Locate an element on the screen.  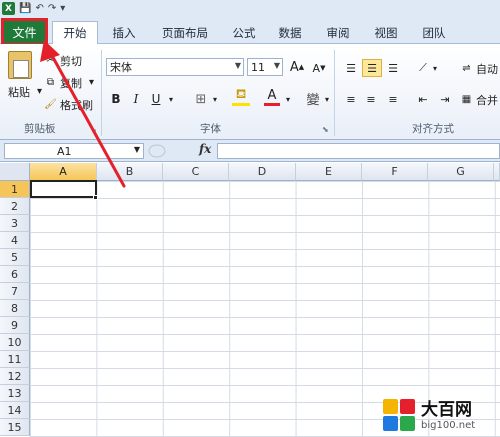
row-header-8: 8 is located at coordinates (15, 308).